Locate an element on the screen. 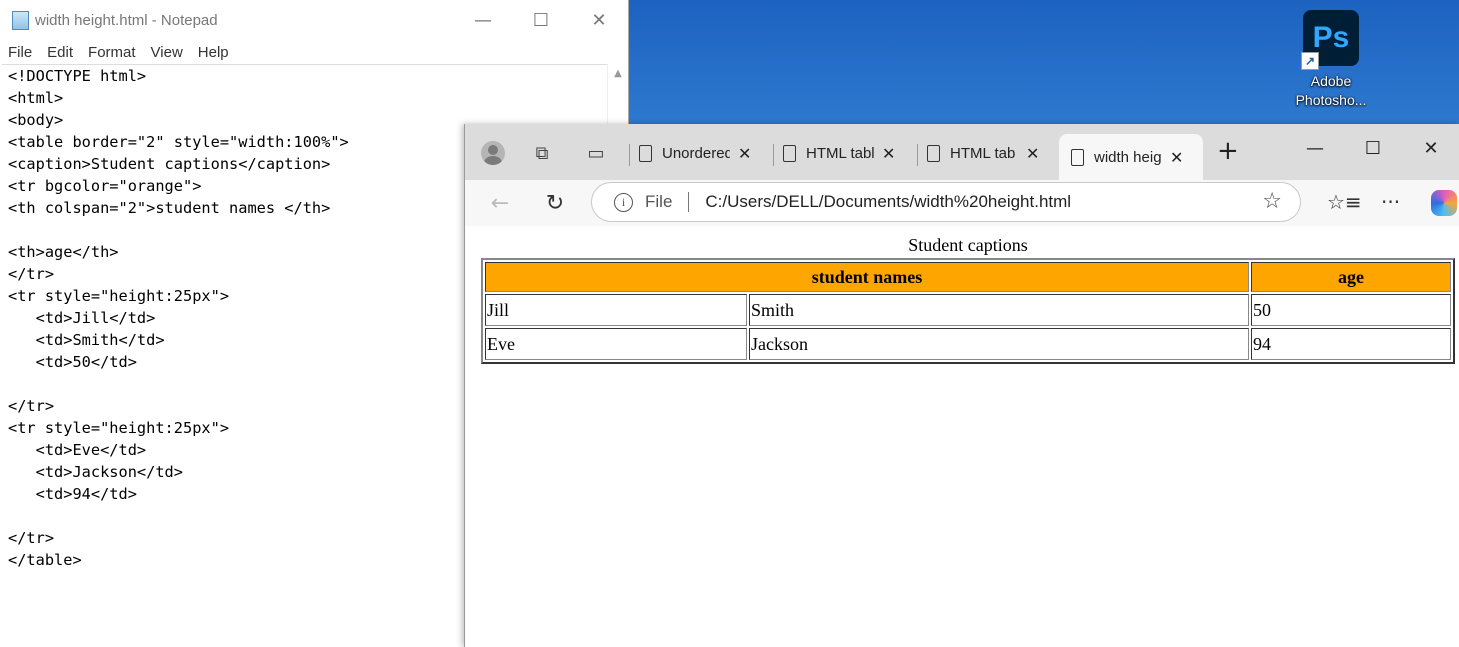  notepad-window-controls: — ☐ ✕ is located at coordinates (541, 20).